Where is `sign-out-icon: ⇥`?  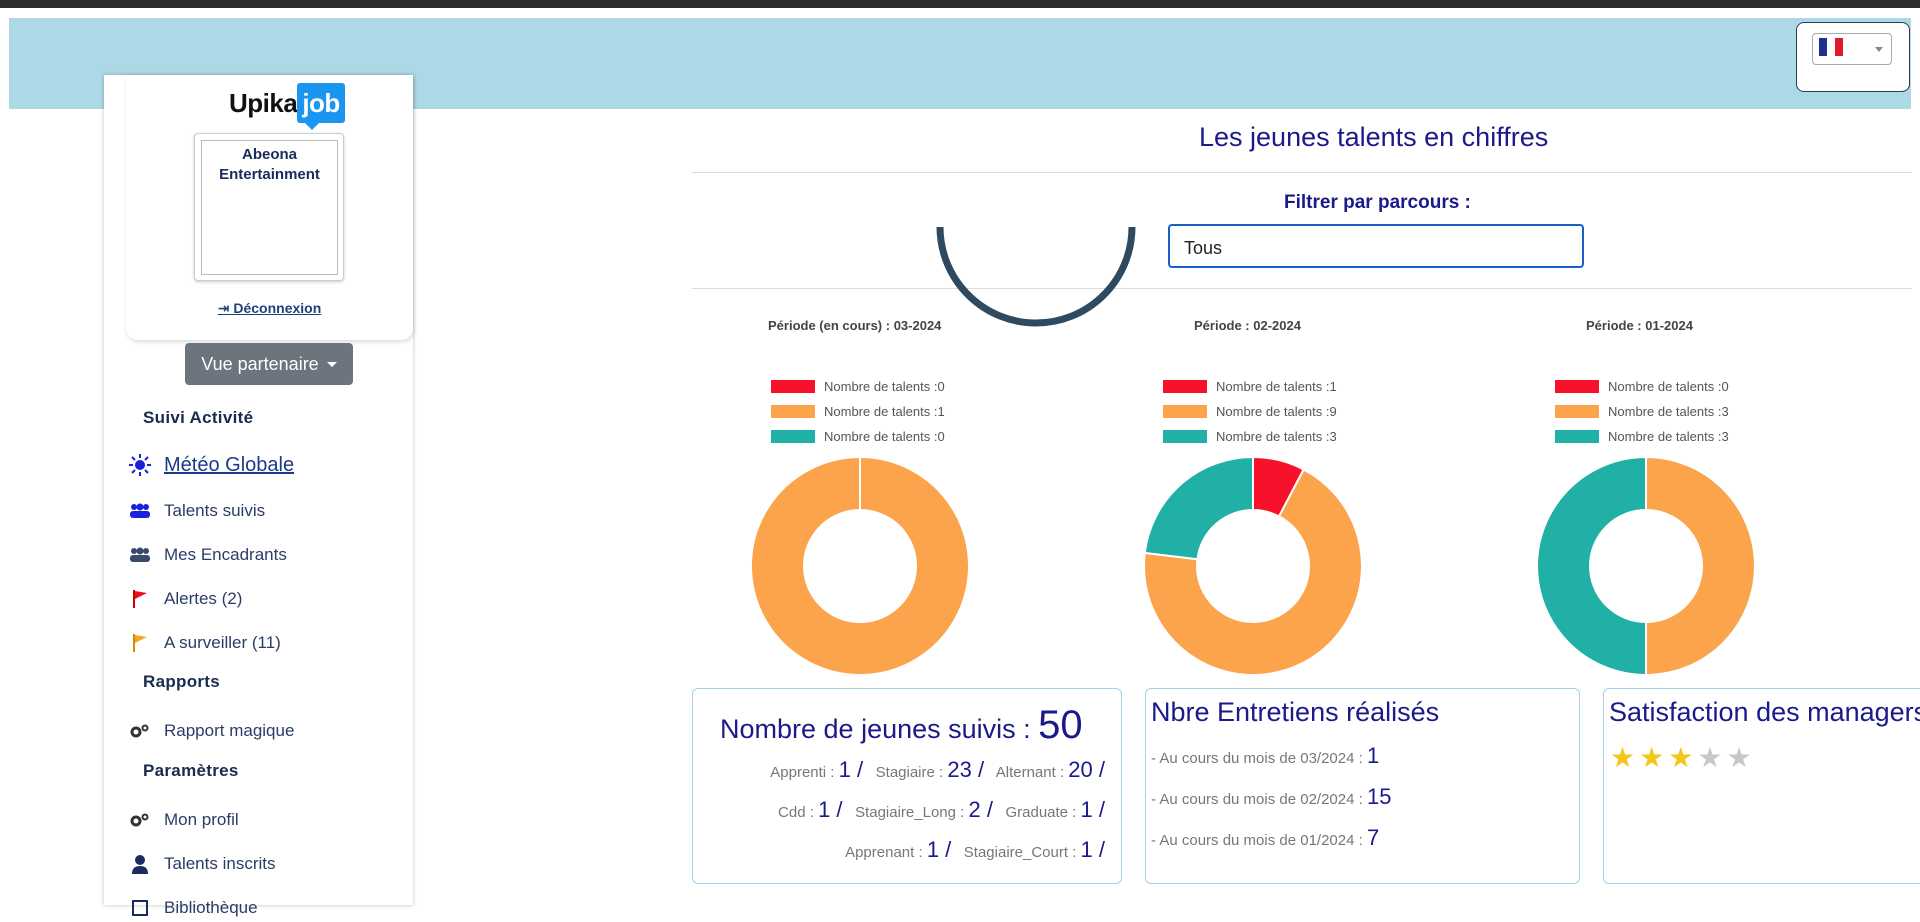 sign-out-icon: ⇥ is located at coordinates (225, 308).